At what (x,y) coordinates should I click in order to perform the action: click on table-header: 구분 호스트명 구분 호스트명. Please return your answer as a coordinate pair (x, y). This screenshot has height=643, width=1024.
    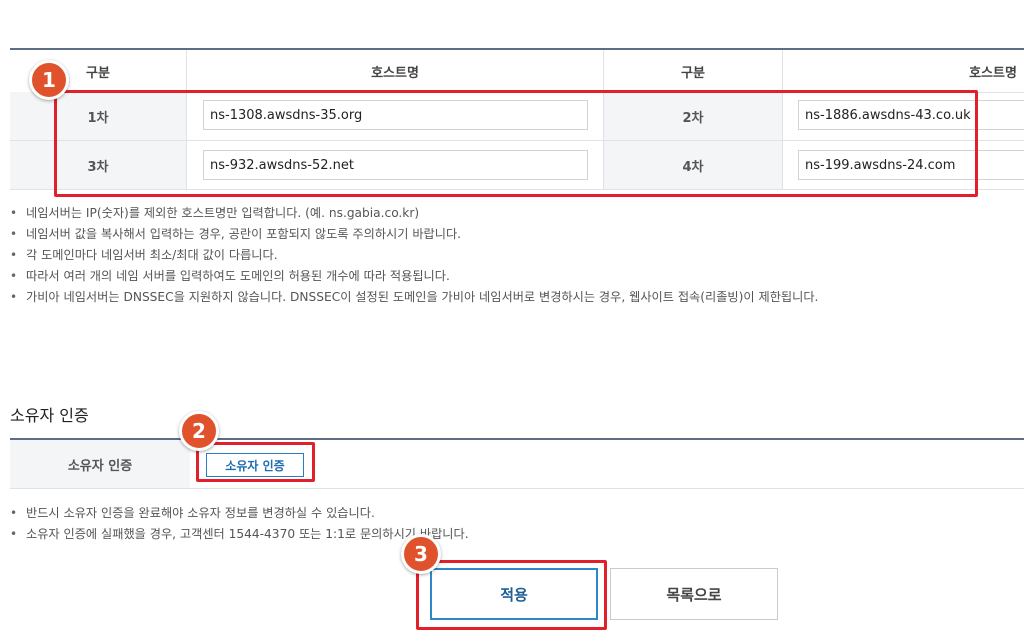
    Looking at the image, I should click on (517, 71).